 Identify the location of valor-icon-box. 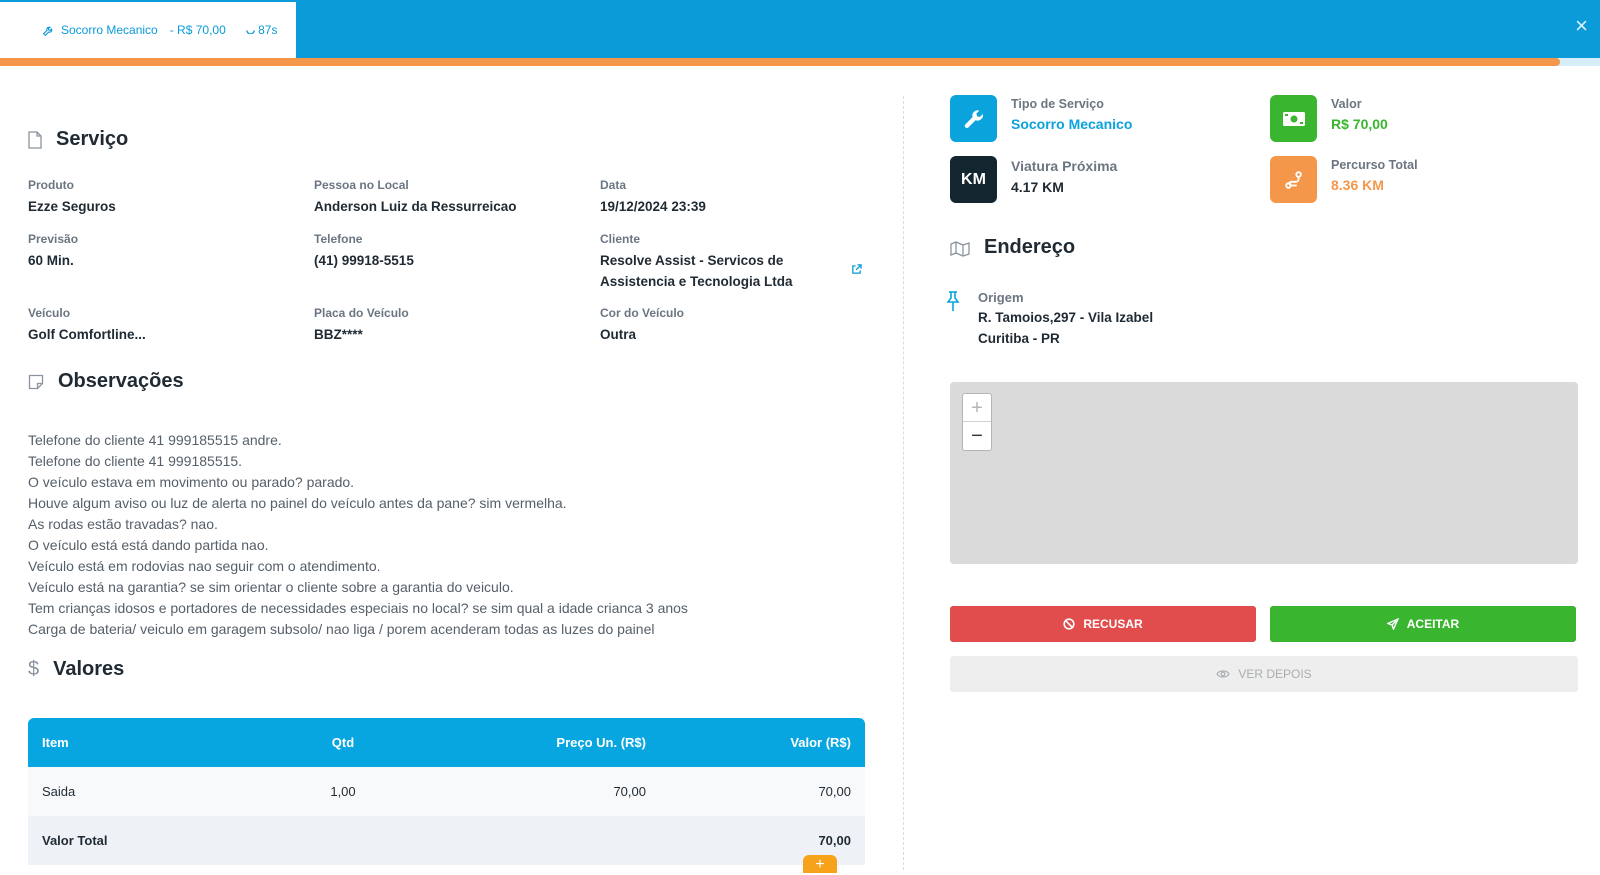
(1293, 118).